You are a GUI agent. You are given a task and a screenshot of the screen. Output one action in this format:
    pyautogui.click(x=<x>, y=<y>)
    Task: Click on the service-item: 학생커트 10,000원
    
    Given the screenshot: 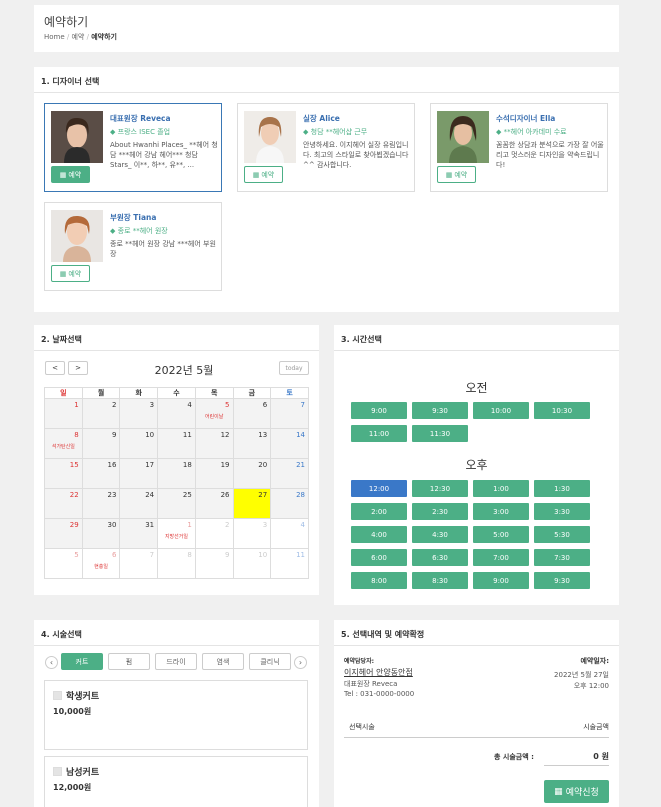 What is the action you would take?
    pyautogui.click(x=176, y=715)
    